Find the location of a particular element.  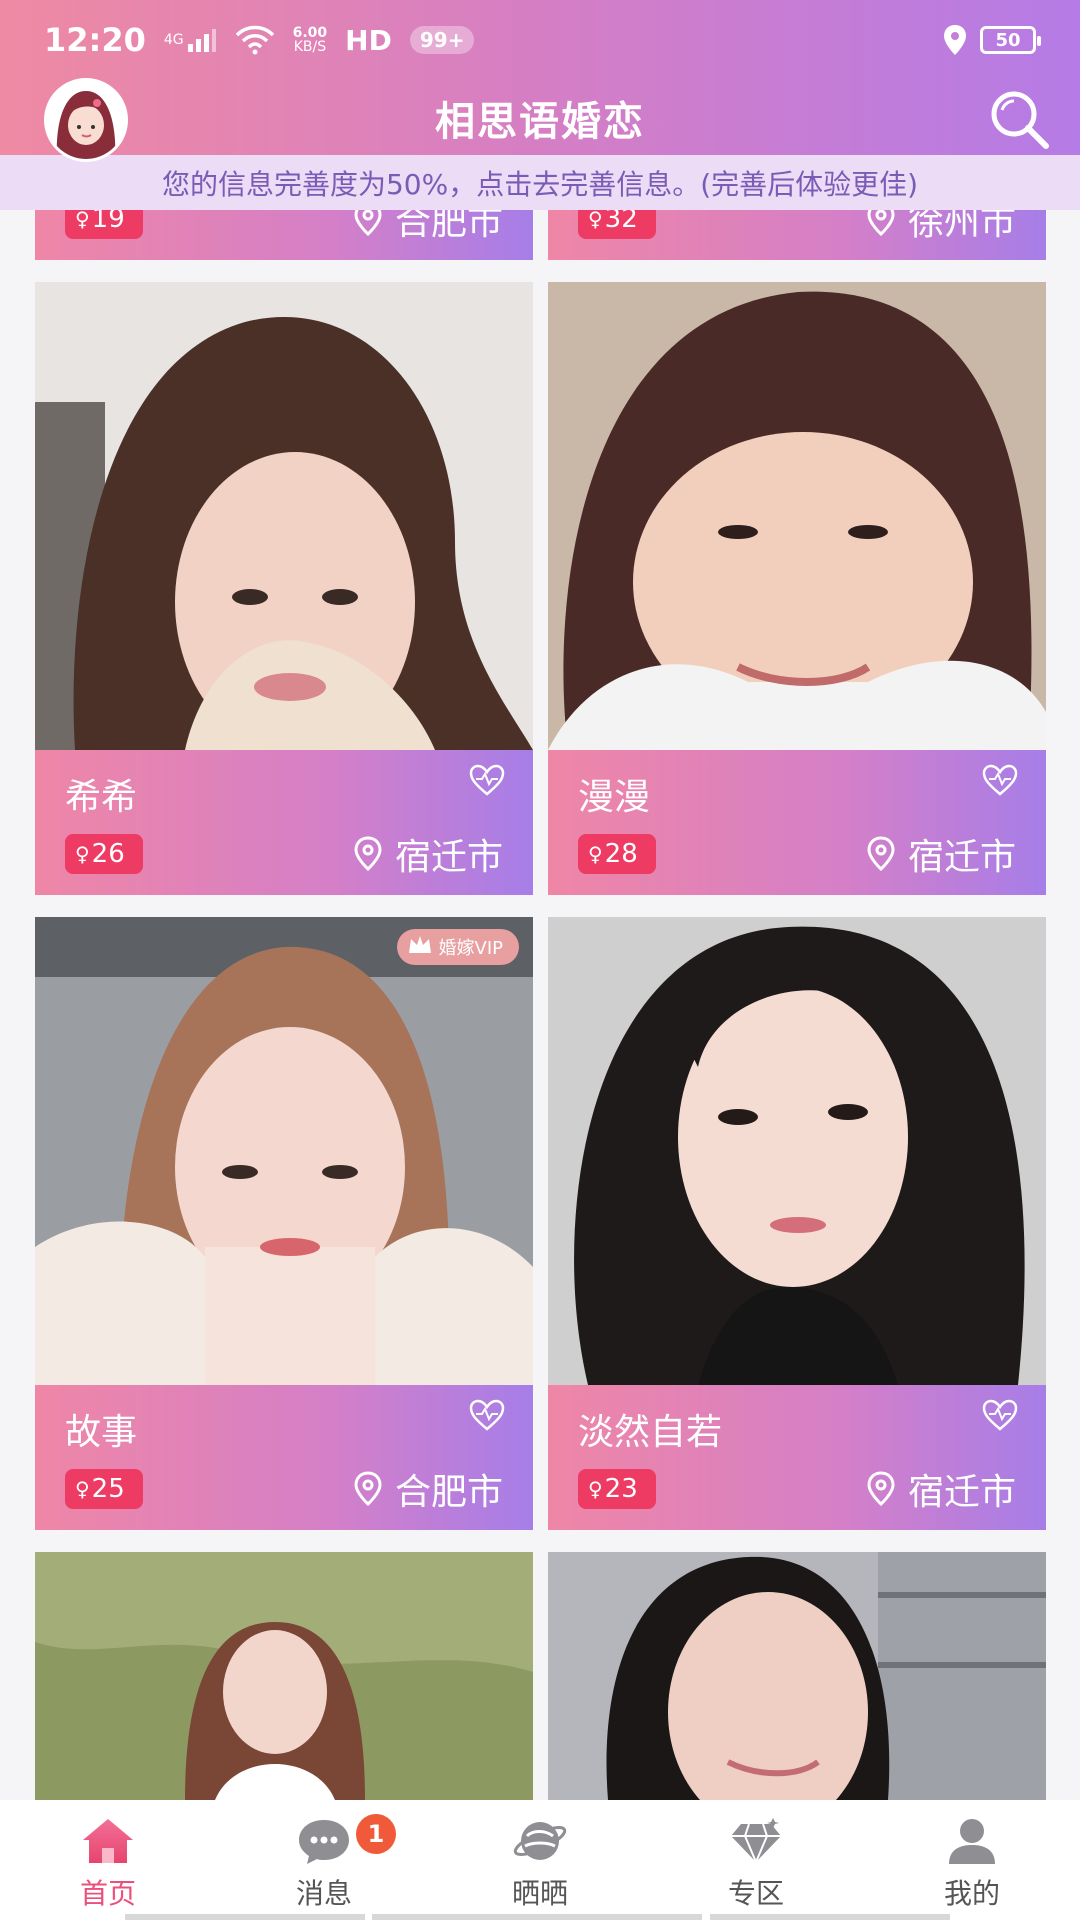

vip-badge: 婚嫁VIP is located at coordinates (457, 947).